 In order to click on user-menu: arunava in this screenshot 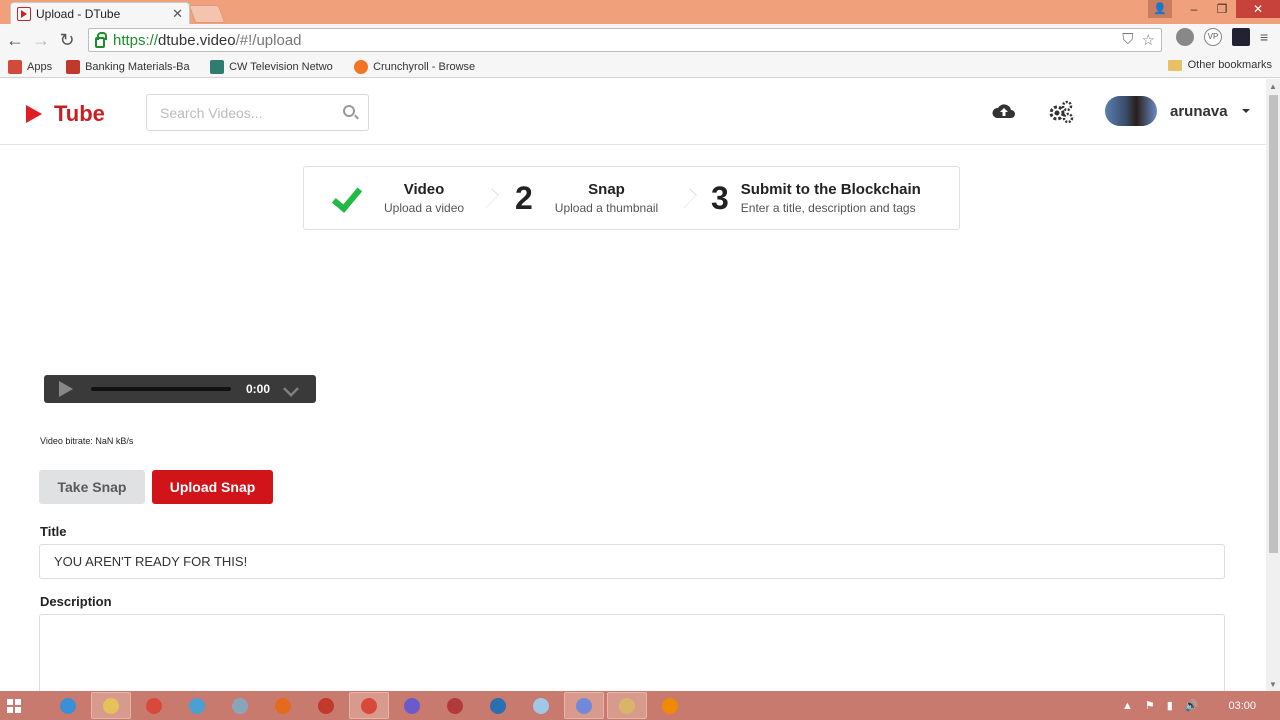, I will do `click(1177, 111)`.